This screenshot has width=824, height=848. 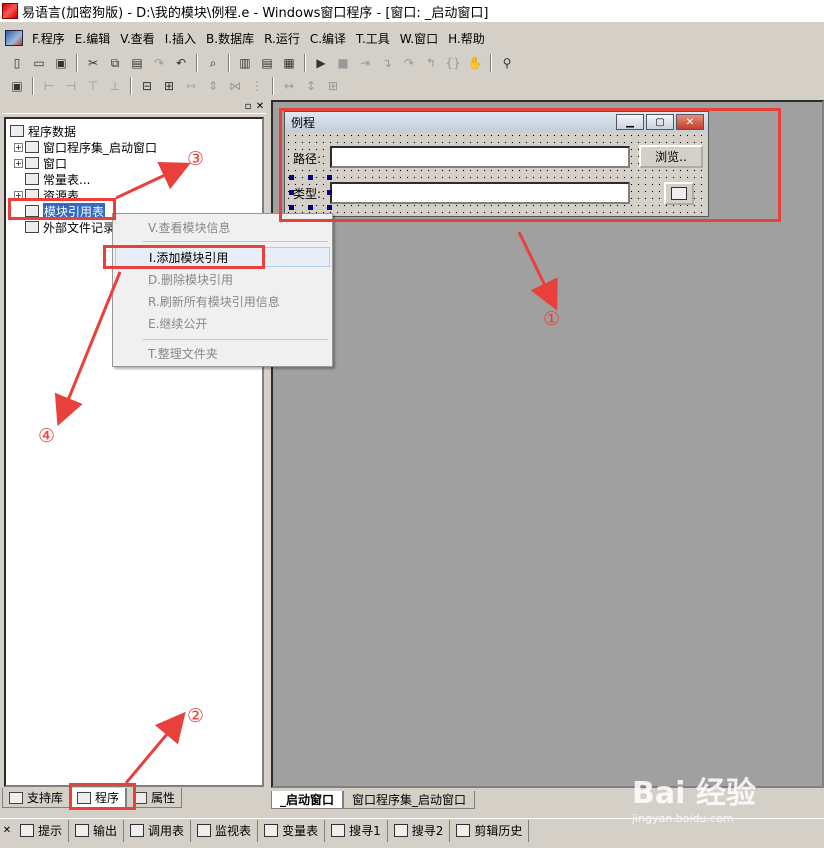 I want to click on tab-call-stack: 调用表, so click(x=158, y=830).